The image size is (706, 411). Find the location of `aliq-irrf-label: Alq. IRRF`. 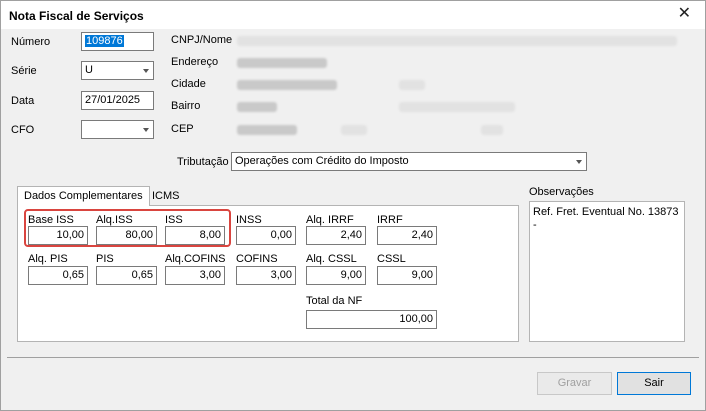

aliq-irrf-label: Alq. IRRF is located at coordinates (330, 220).